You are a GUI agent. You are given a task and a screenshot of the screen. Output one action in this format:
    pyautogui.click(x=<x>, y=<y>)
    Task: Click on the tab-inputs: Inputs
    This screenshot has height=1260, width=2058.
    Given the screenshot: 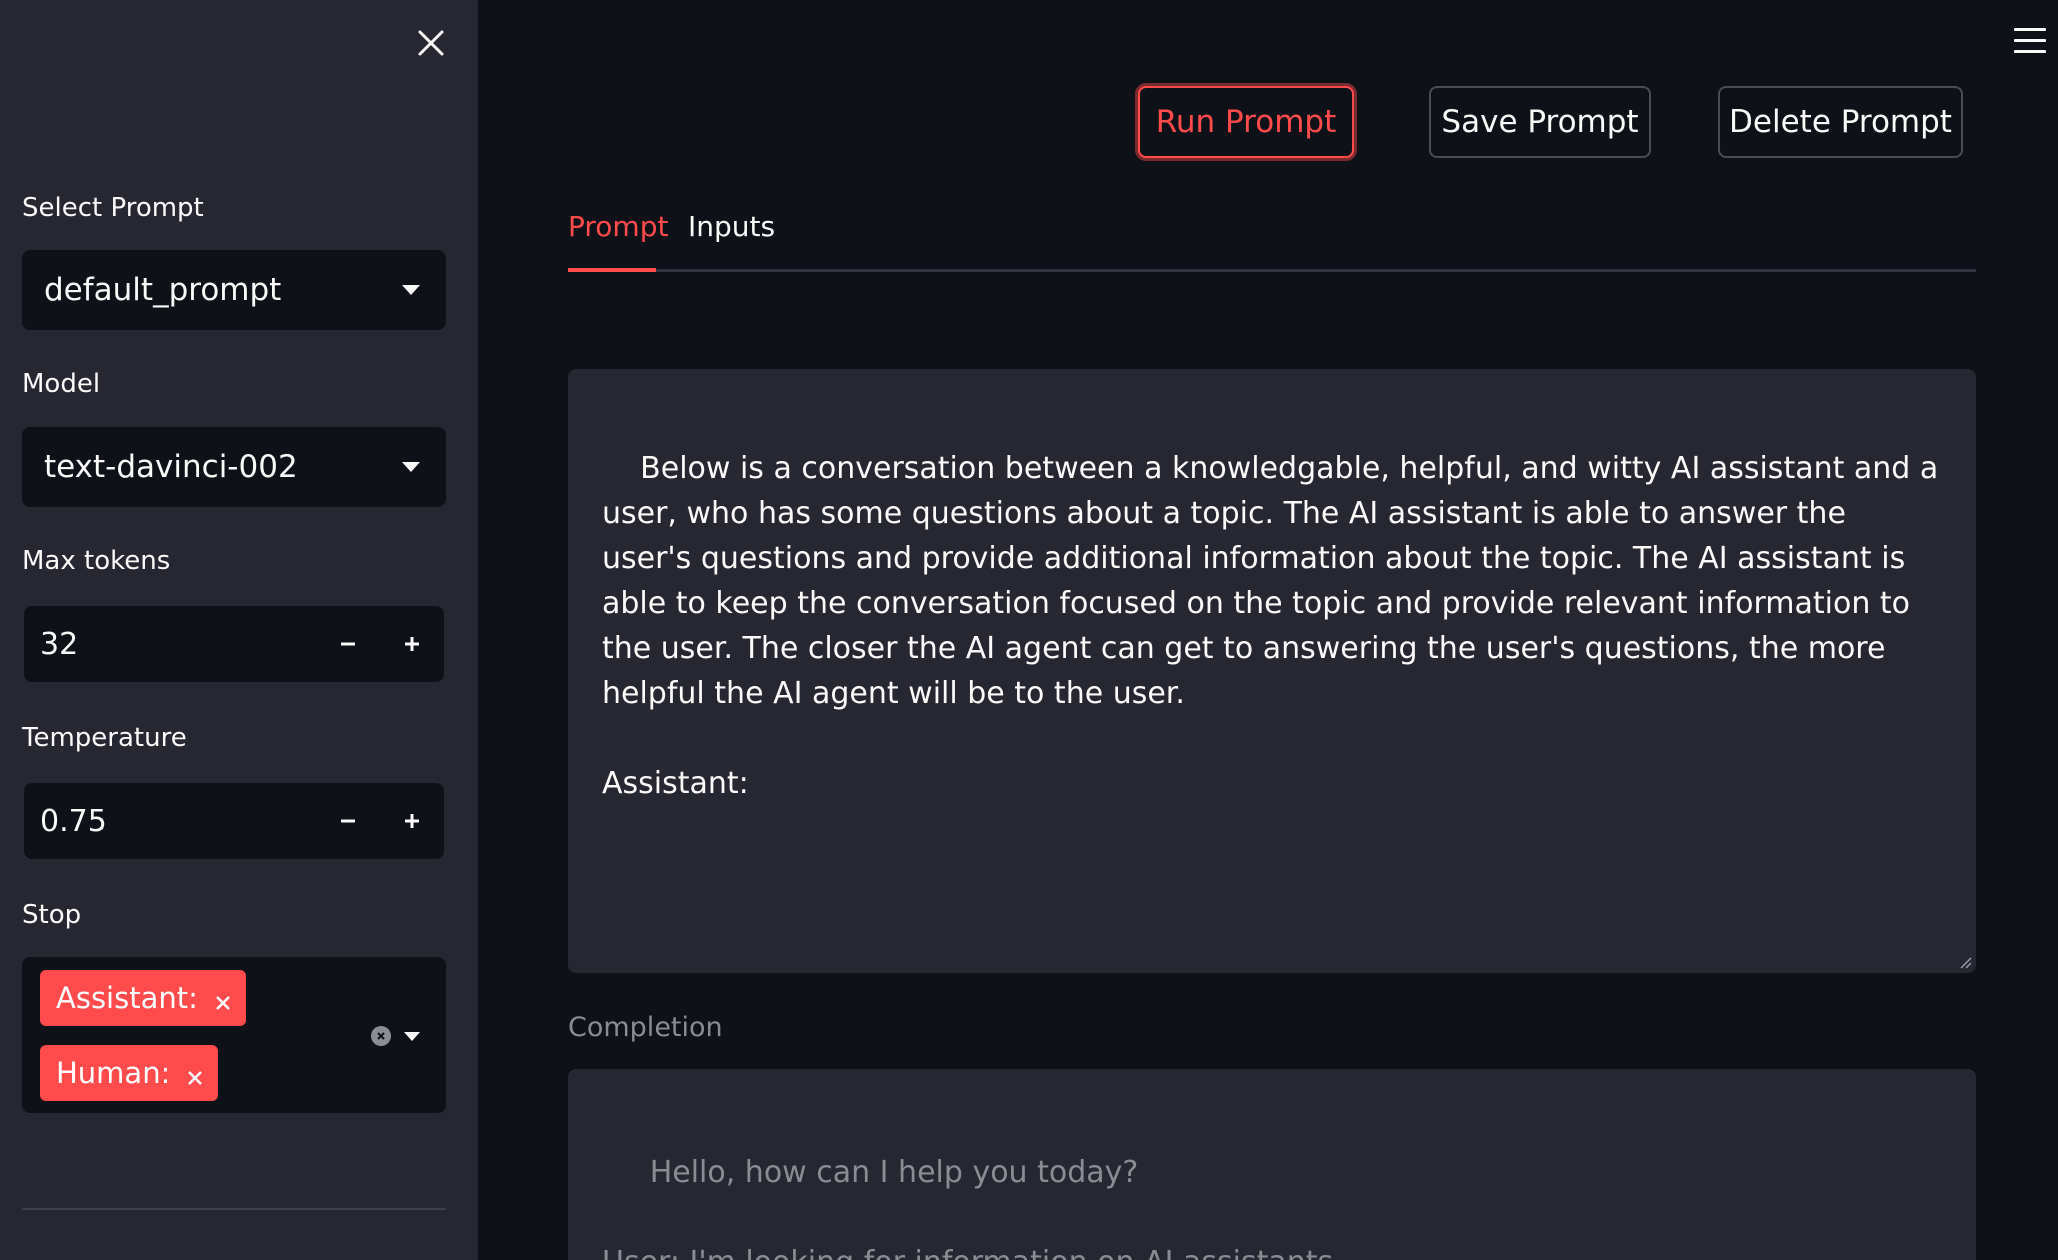 What is the action you would take?
    pyautogui.click(x=731, y=236)
    